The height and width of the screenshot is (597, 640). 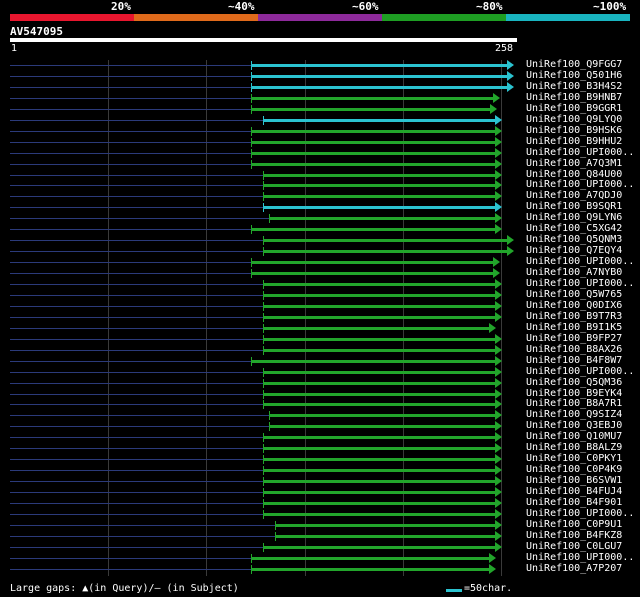 I want to click on hit-label: UniRef100_A7Q3M1, so click(x=574, y=163).